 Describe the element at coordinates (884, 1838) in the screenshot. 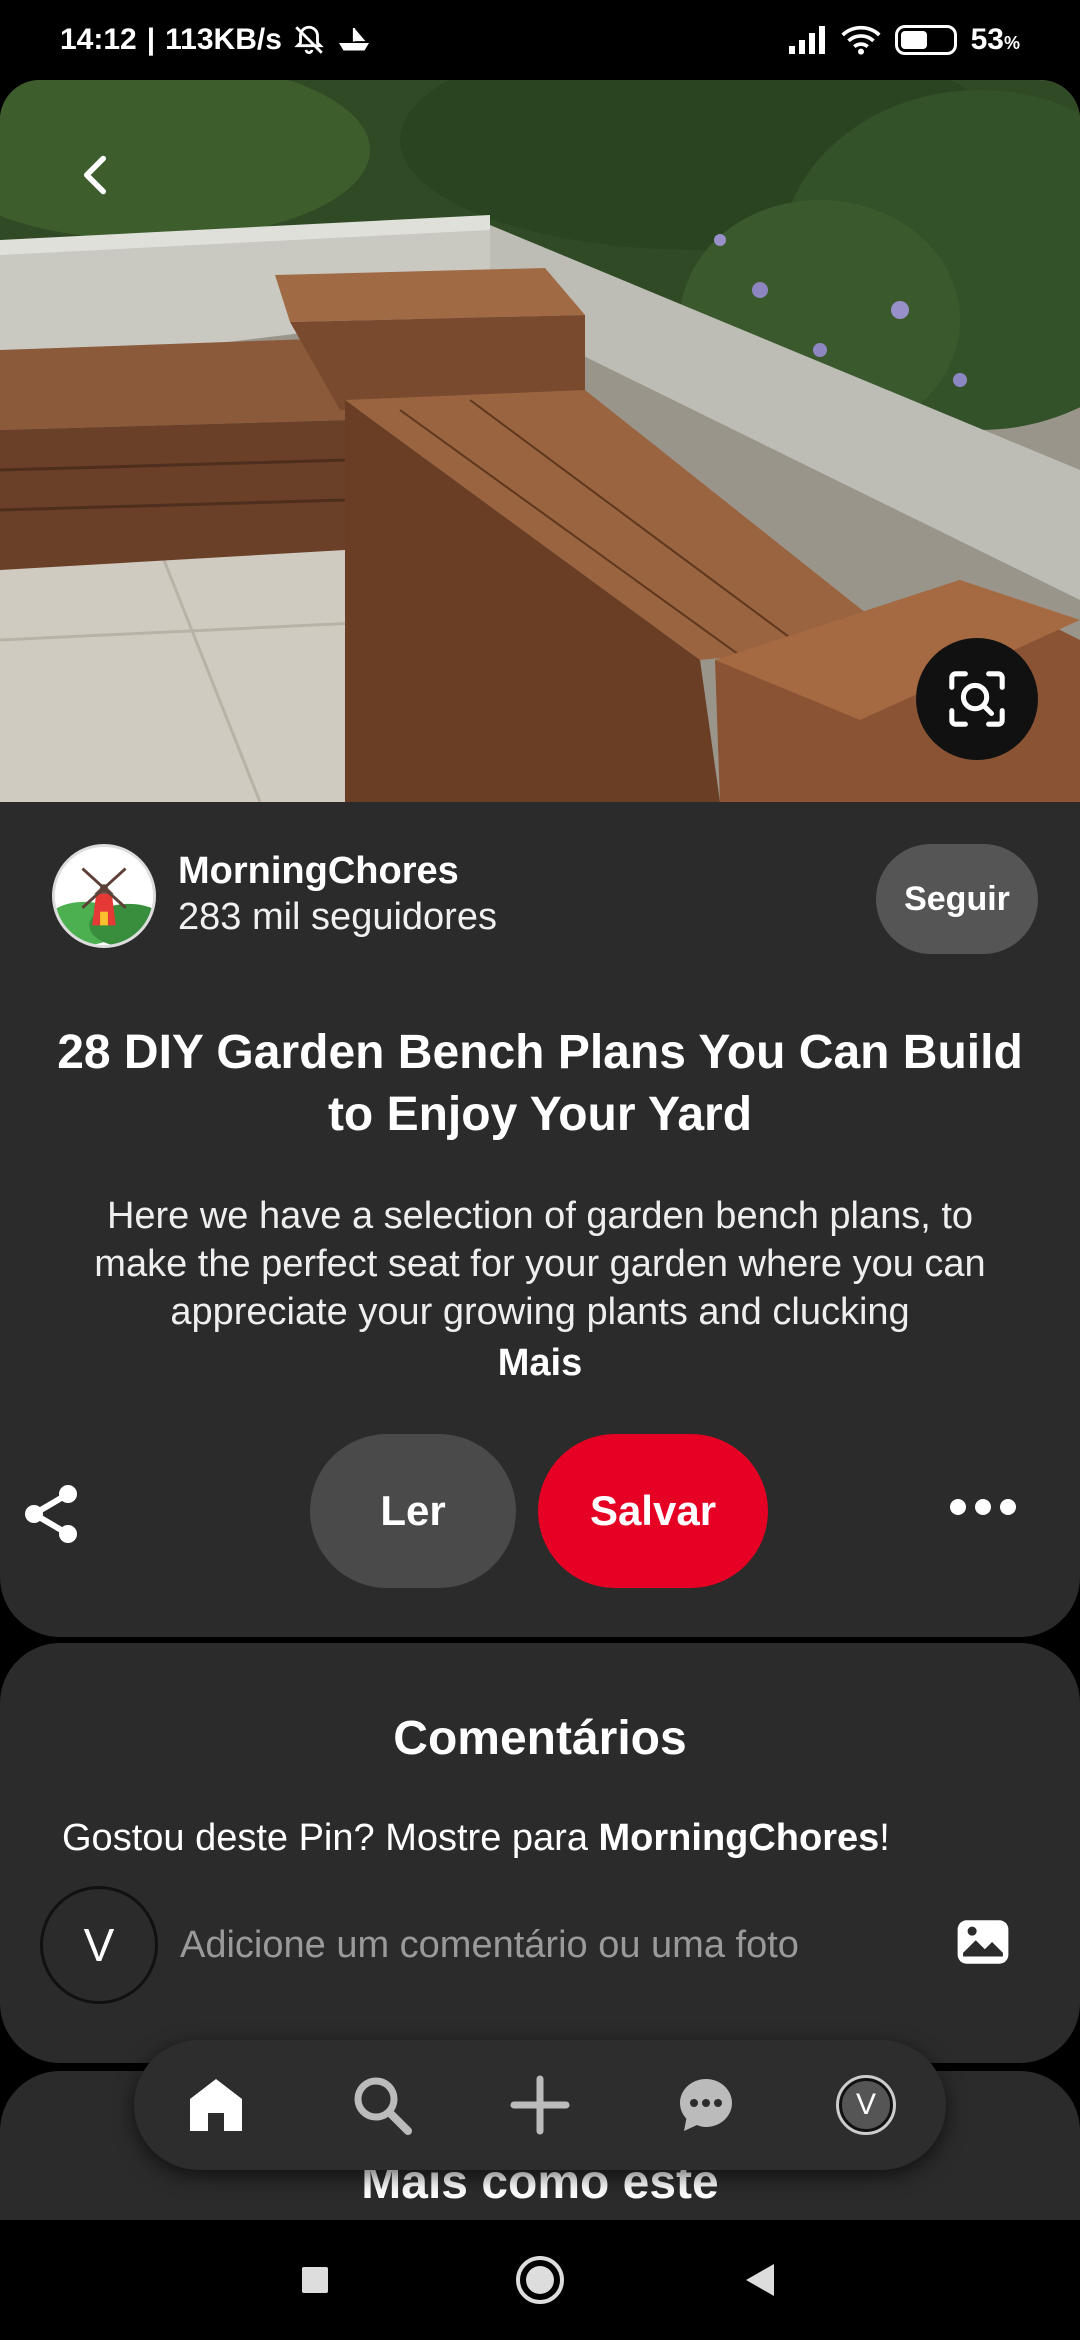

I see `prompt-suffix: !` at that location.